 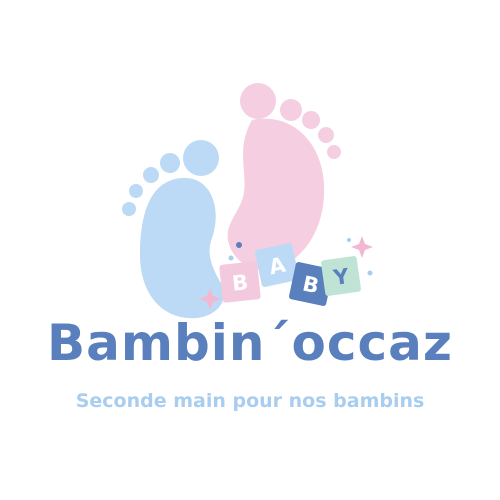 What do you see at coordinates (250, 343) in the screenshot?
I see `brand-name: Bambin´occaz` at bounding box center [250, 343].